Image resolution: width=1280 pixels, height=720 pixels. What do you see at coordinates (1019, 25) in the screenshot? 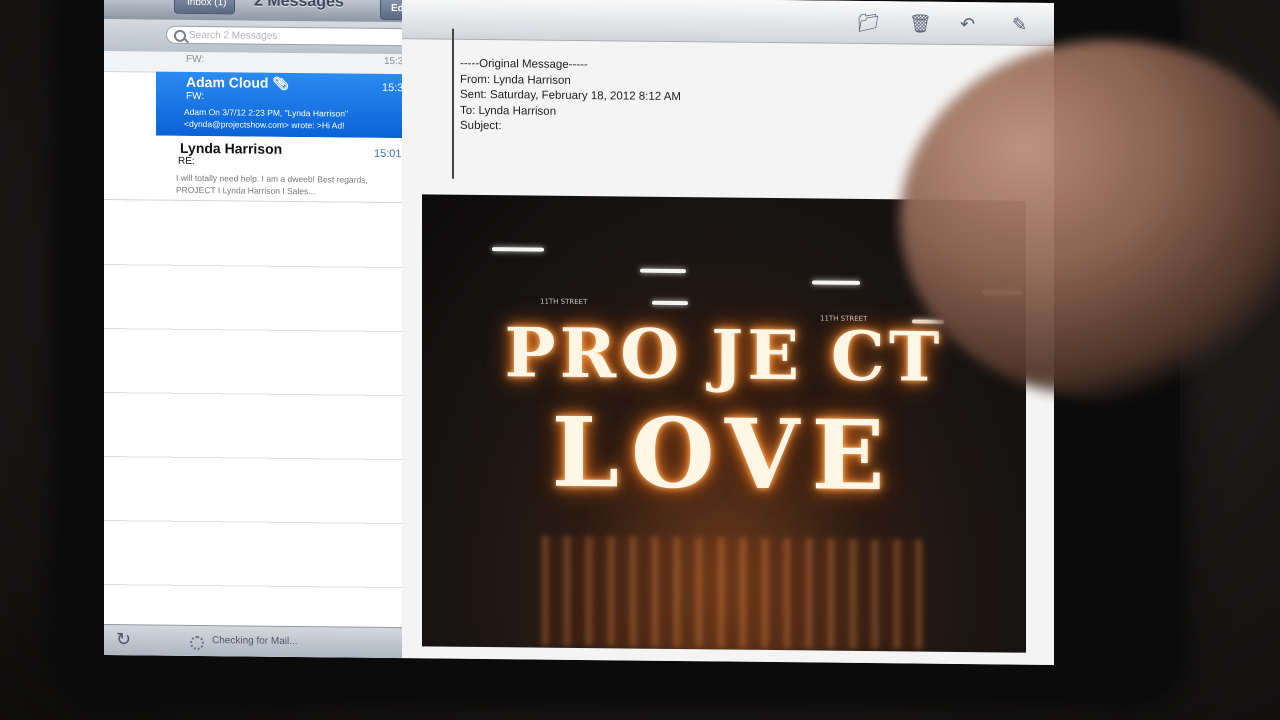
I see `compose-icon: ✎` at bounding box center [1019, 25].